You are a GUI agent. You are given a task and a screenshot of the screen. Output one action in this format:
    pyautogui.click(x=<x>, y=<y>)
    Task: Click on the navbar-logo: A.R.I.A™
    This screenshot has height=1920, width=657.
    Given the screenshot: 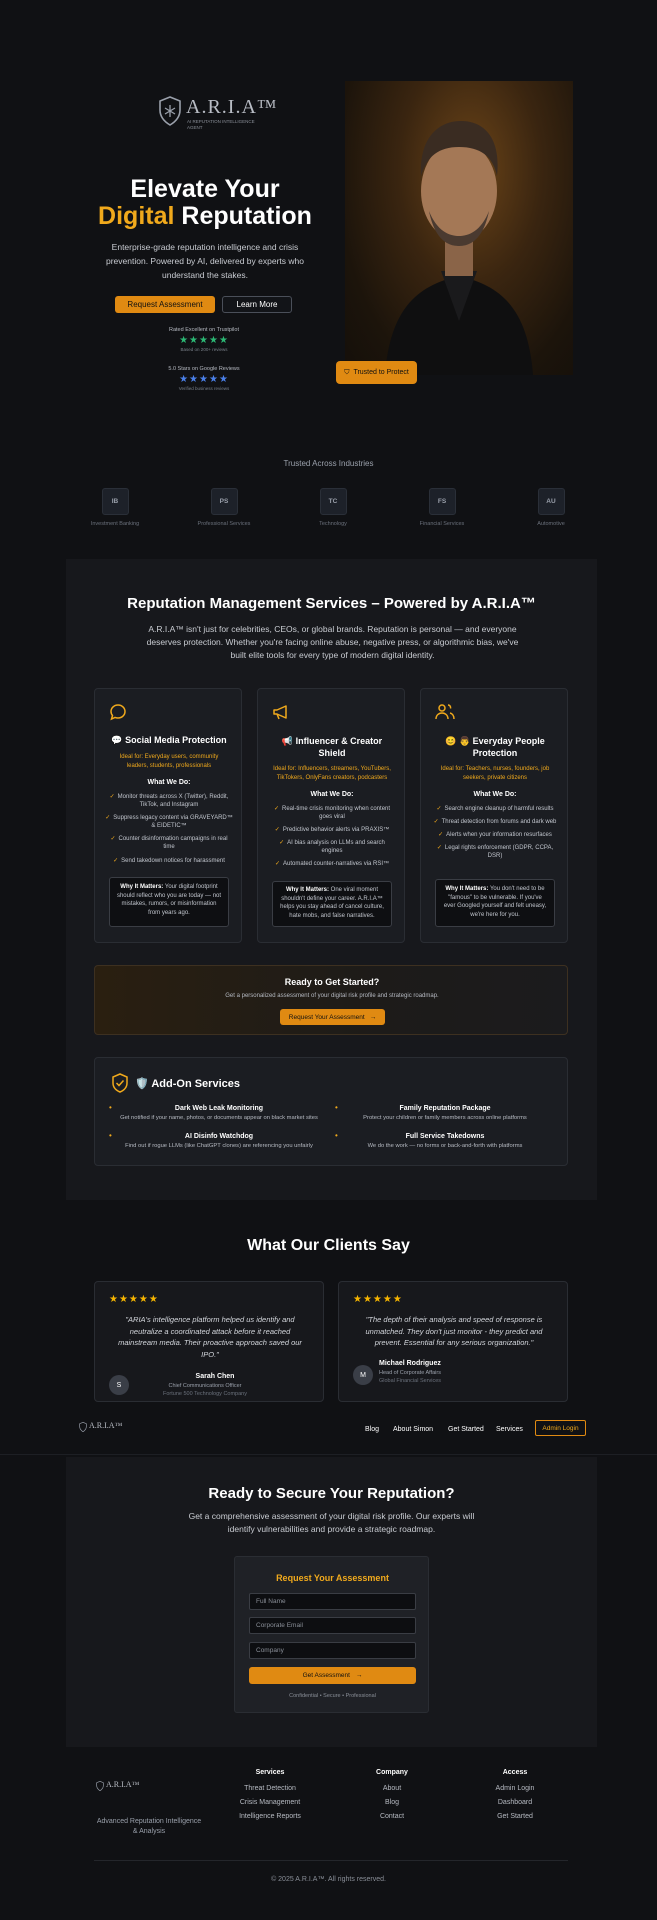 What is the action you would take?
    pyautogui.click(x=101, y=1429)
    